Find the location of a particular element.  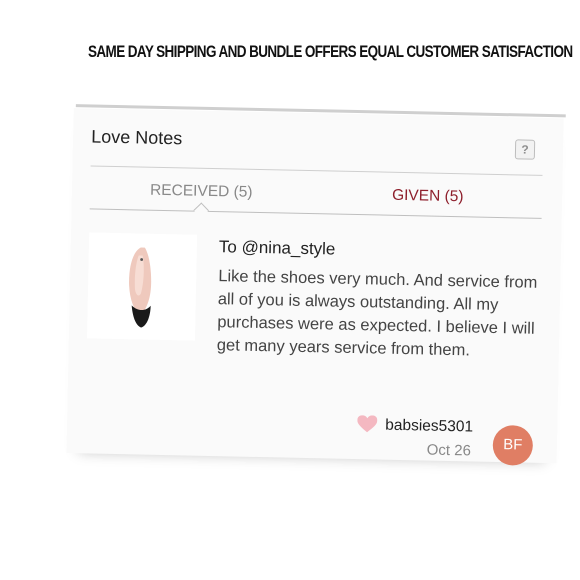

shoe-image is located at coordinates (140, 287).